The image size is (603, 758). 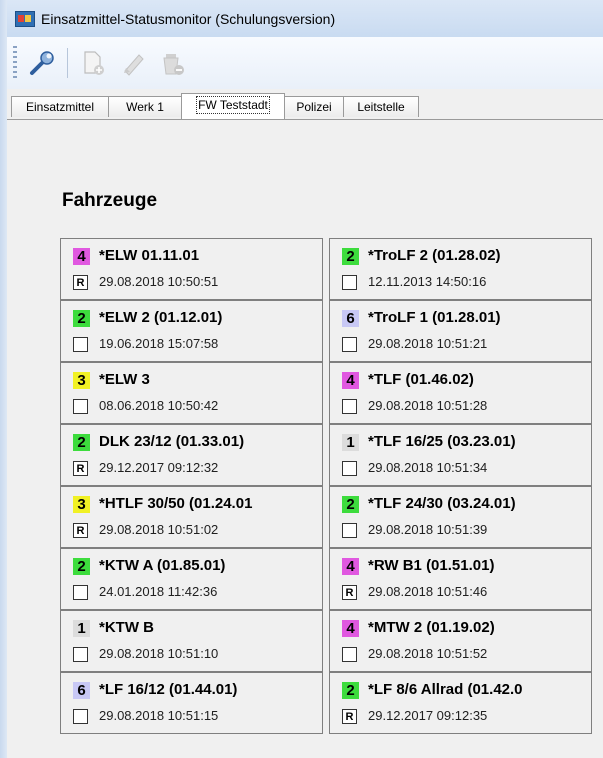 I want to click on toolbar, so click(x=305, y=63).